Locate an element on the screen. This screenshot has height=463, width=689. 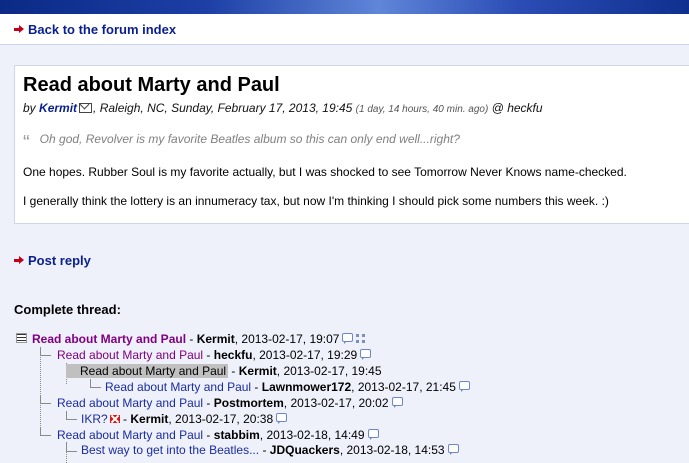
thread-author: Postmortem is located at coordinates (248, 403).